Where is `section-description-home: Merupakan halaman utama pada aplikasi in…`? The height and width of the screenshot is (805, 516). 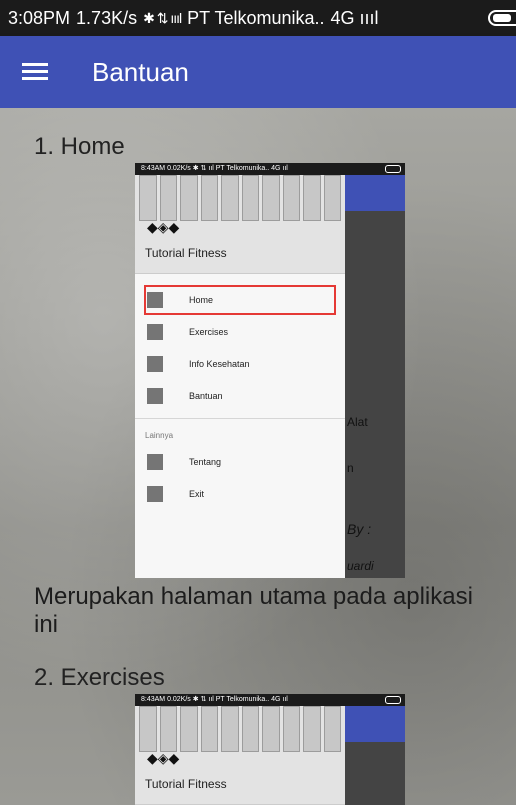 section-description-home: Merupakan halaman utama pada aplikasi in… is located at coordinates (253, 610).